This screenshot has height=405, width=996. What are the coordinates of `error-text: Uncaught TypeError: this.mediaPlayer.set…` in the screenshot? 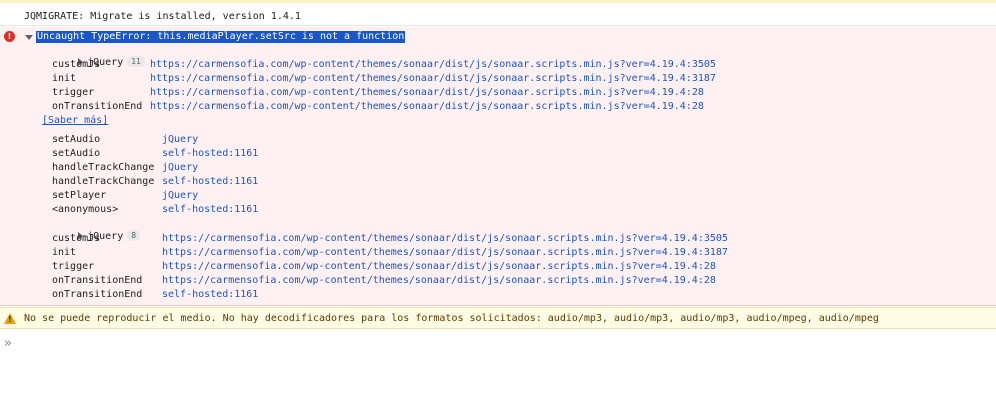 It's located at (221, 37).